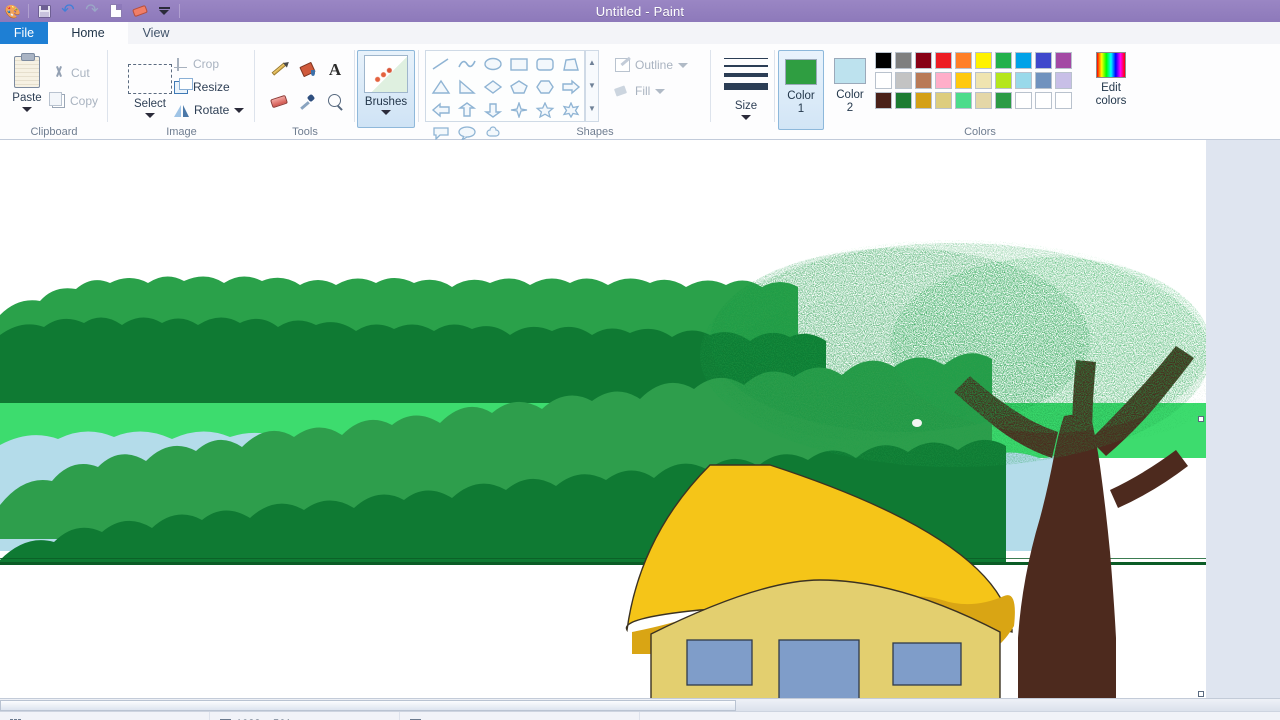 This screenshot has width=1280, height=720. I want to click on eraser-icon, so click(140, 11).